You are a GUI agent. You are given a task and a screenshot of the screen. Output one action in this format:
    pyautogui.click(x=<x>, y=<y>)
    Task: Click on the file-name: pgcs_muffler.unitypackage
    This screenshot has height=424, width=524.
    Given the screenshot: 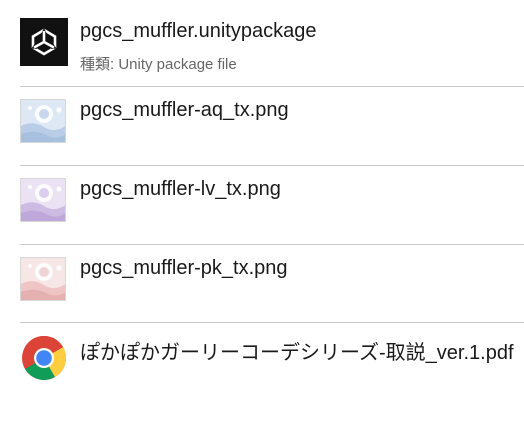 What is the action you would take?
    pyautogui.click(x=198, y=31)
    